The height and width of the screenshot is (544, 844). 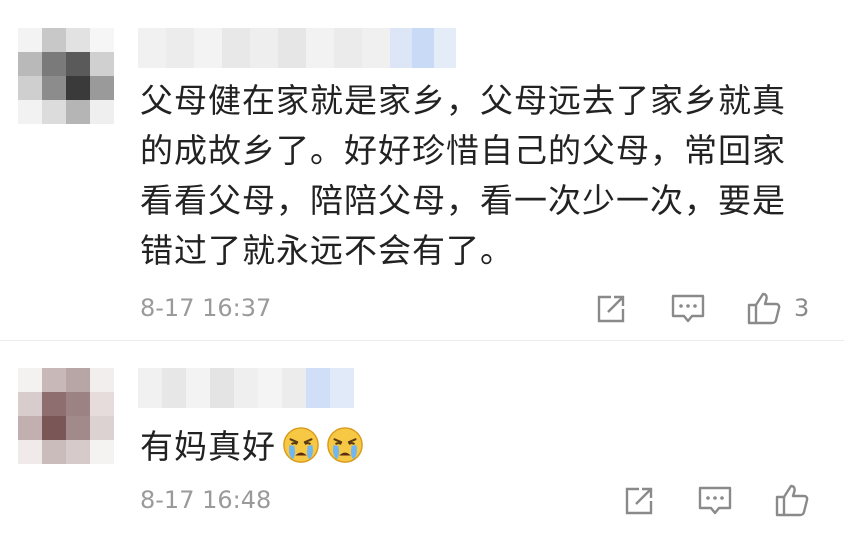 What do you see at coordinates (206, 308) in the screenshot?
I see `comment-timestamp: 8-17 16:37` at bounding box center [206, 308].